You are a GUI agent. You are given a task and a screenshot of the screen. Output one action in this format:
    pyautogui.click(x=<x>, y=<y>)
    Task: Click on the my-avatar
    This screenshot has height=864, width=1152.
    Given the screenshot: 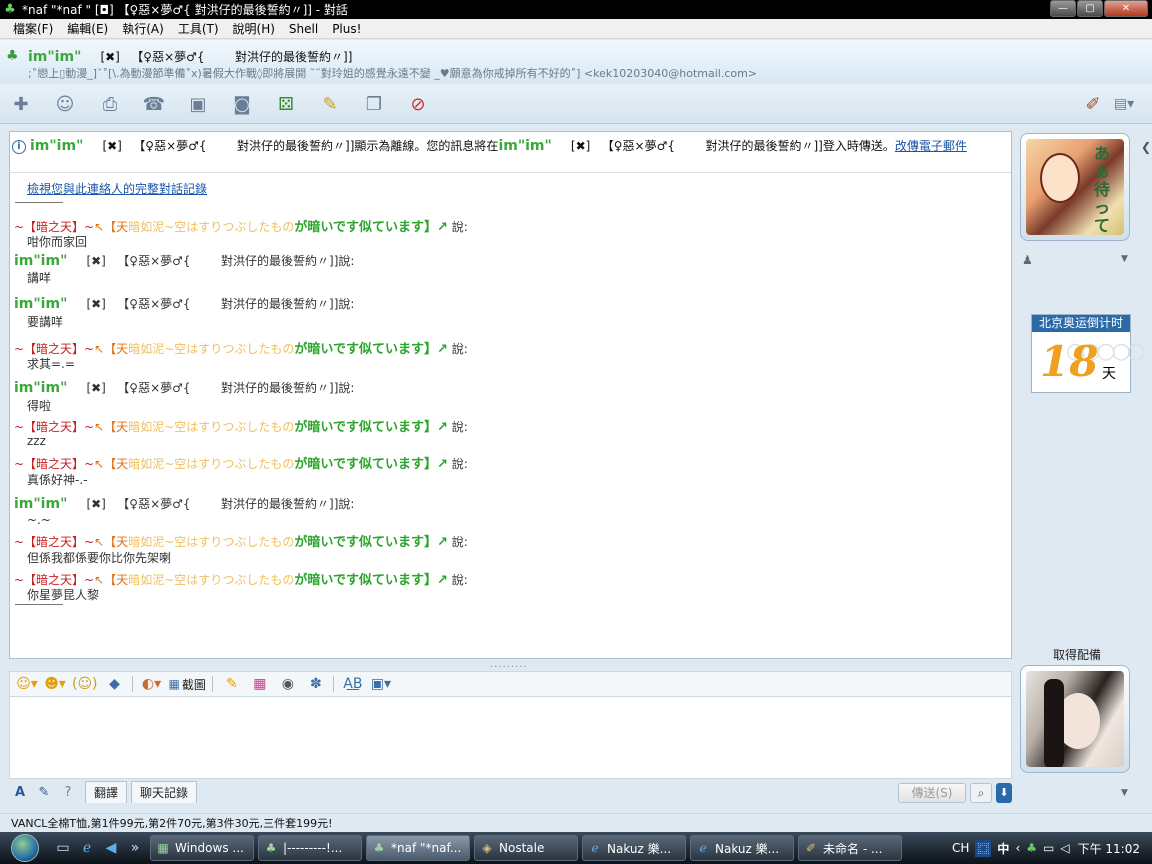 What is the action you would take?
    pyautogui.click(x=1075, y=719)
    